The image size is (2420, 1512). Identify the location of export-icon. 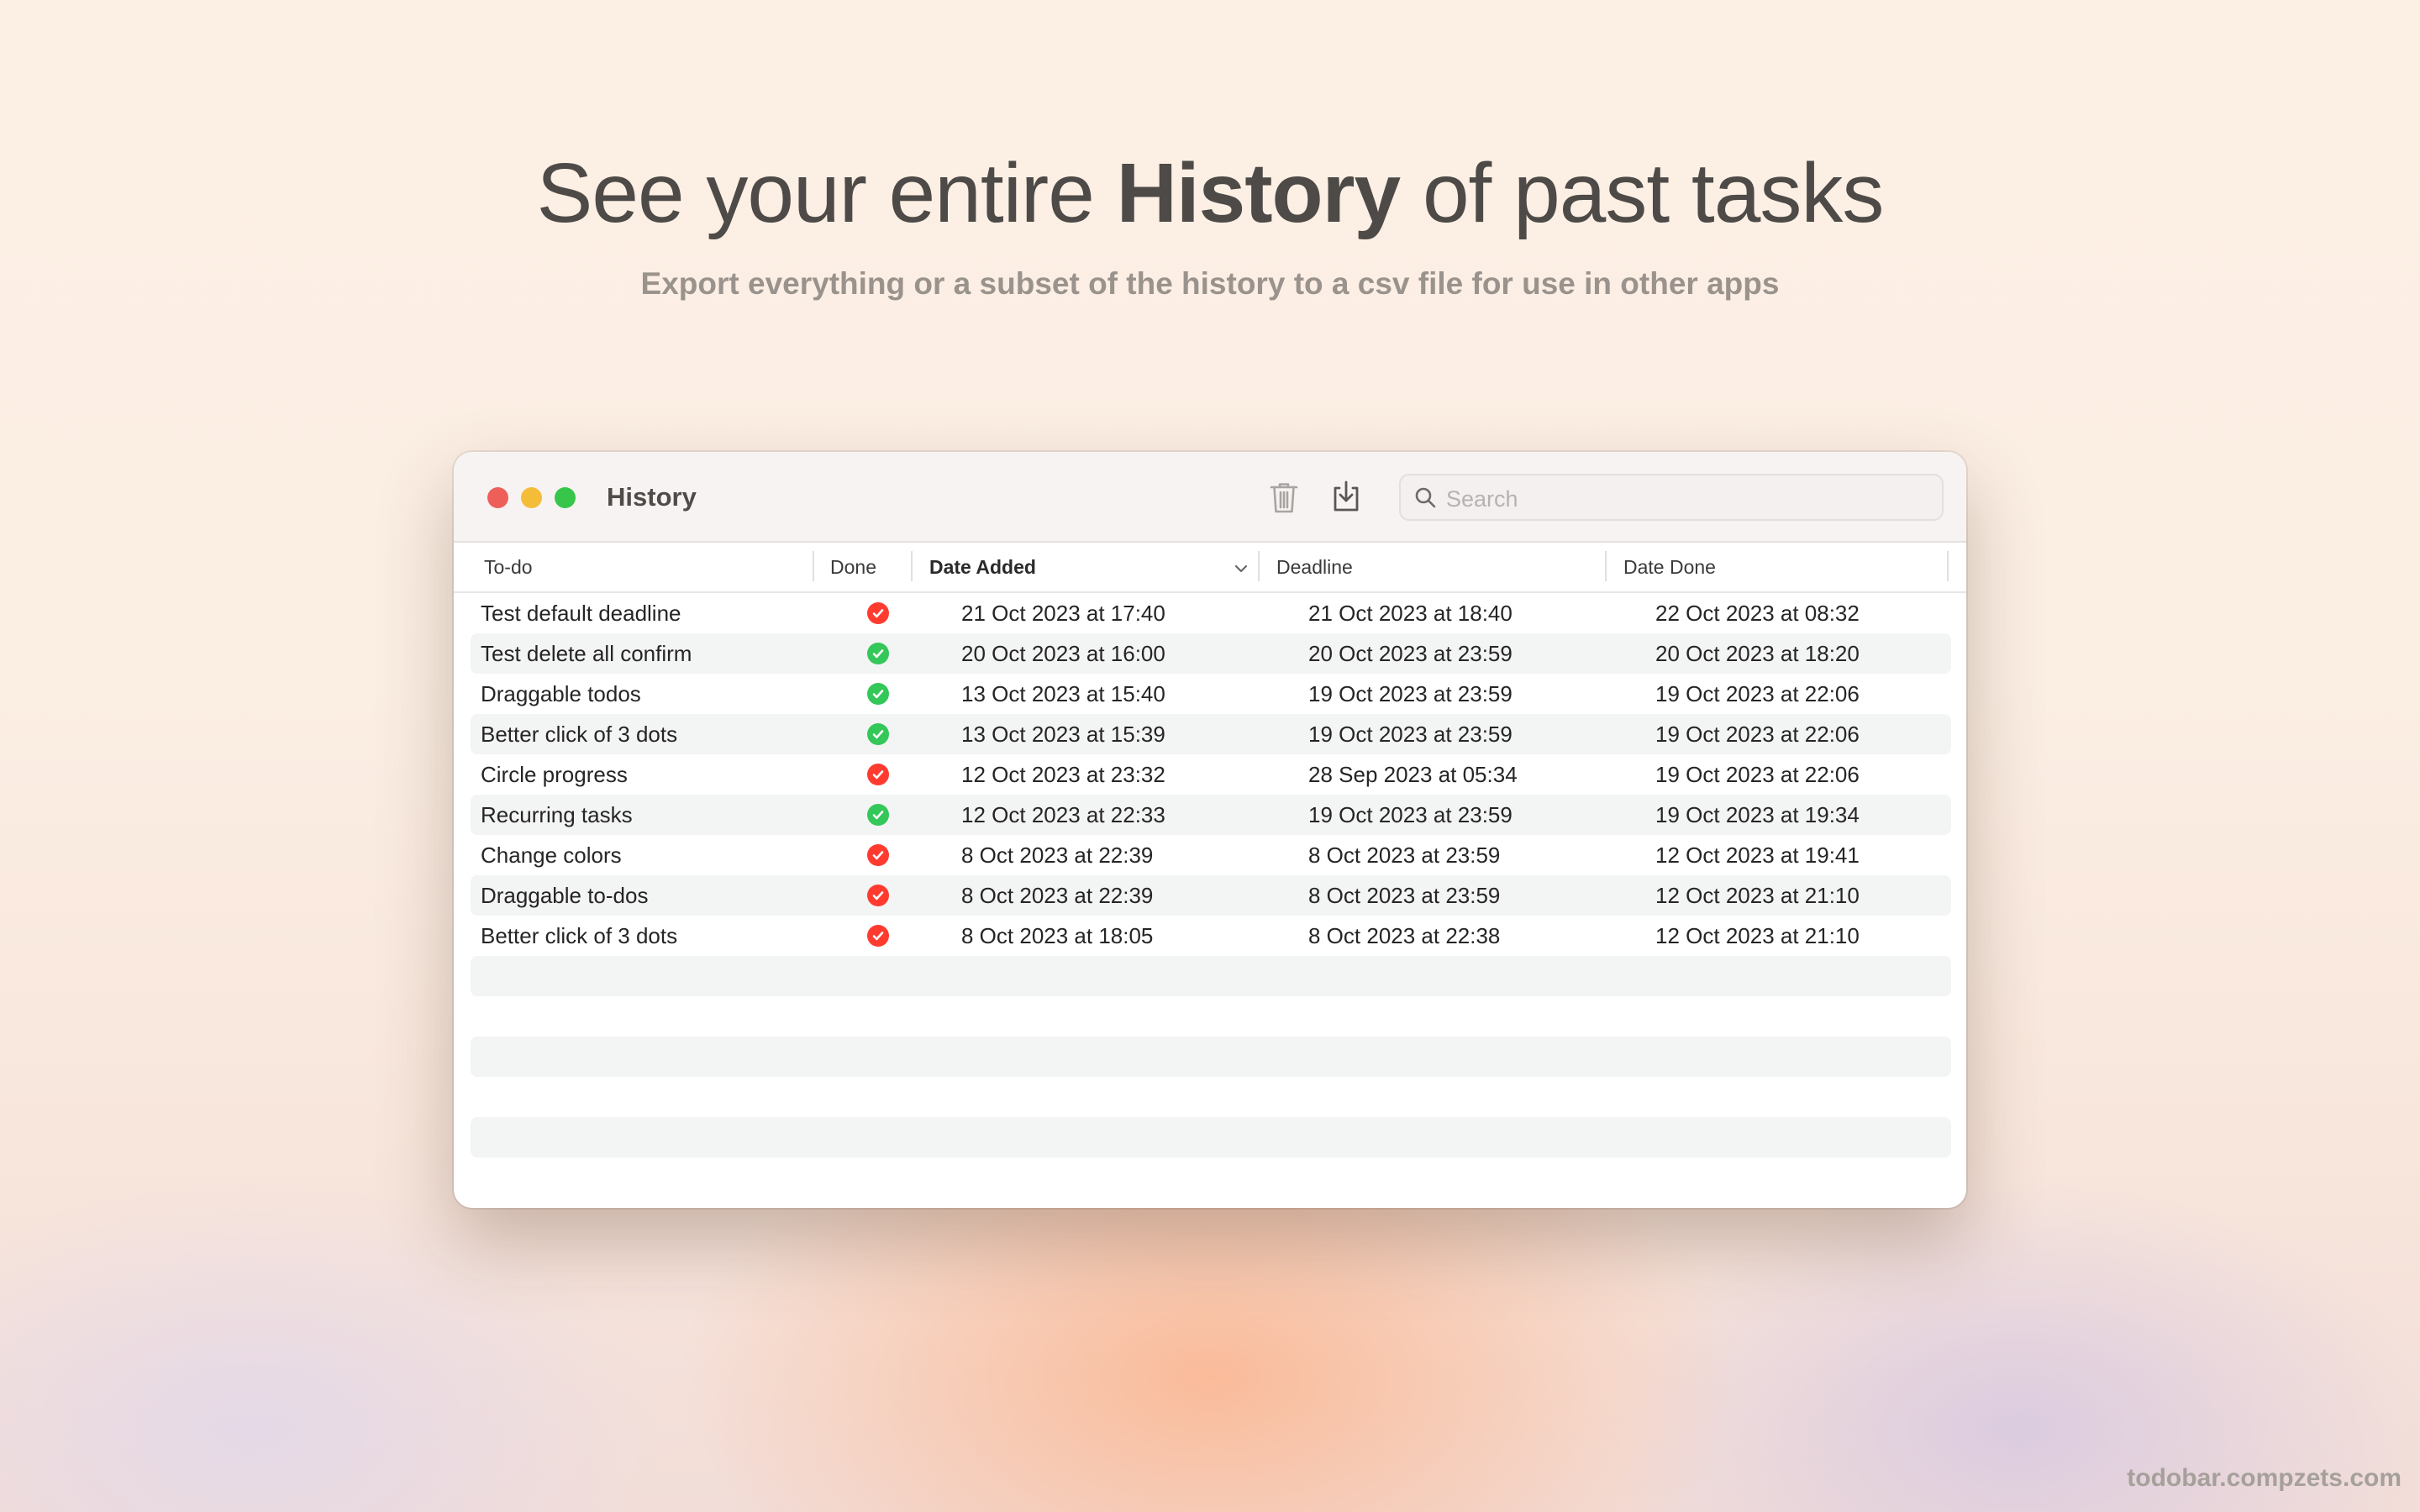
(1346, 496).